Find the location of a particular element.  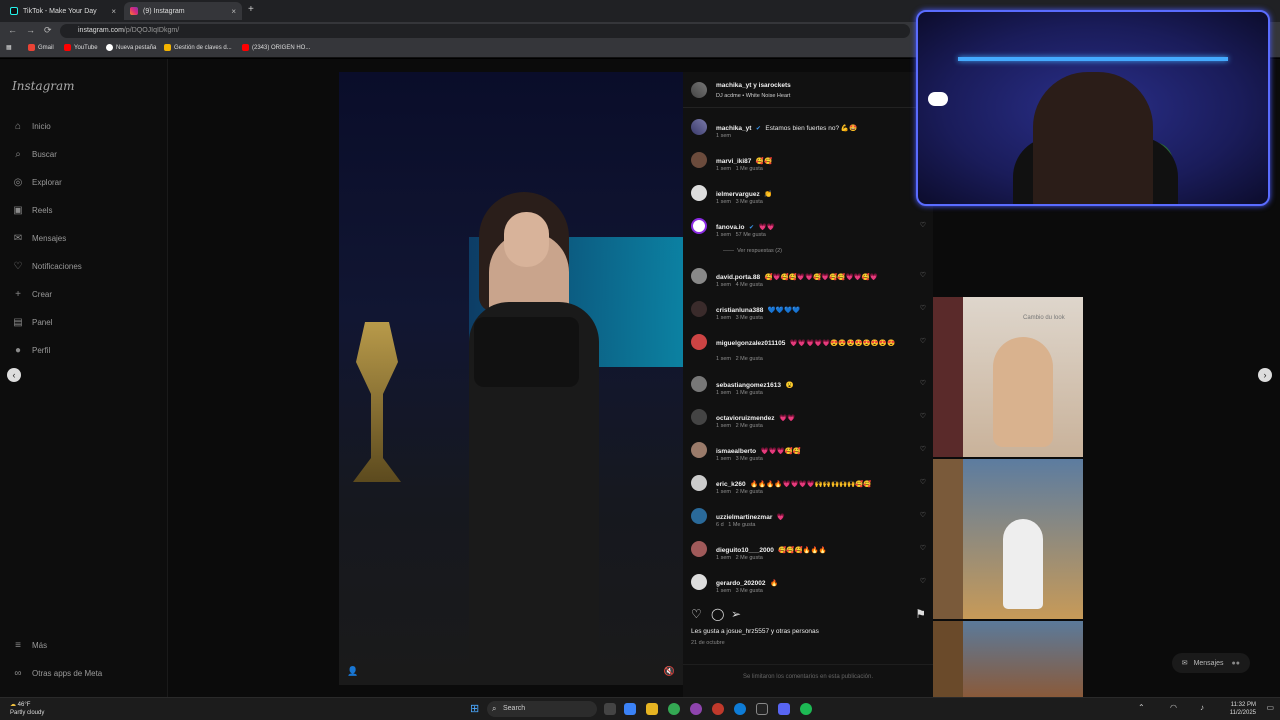

notifications-icon: ▭ is located at coordinates (1270, 707).